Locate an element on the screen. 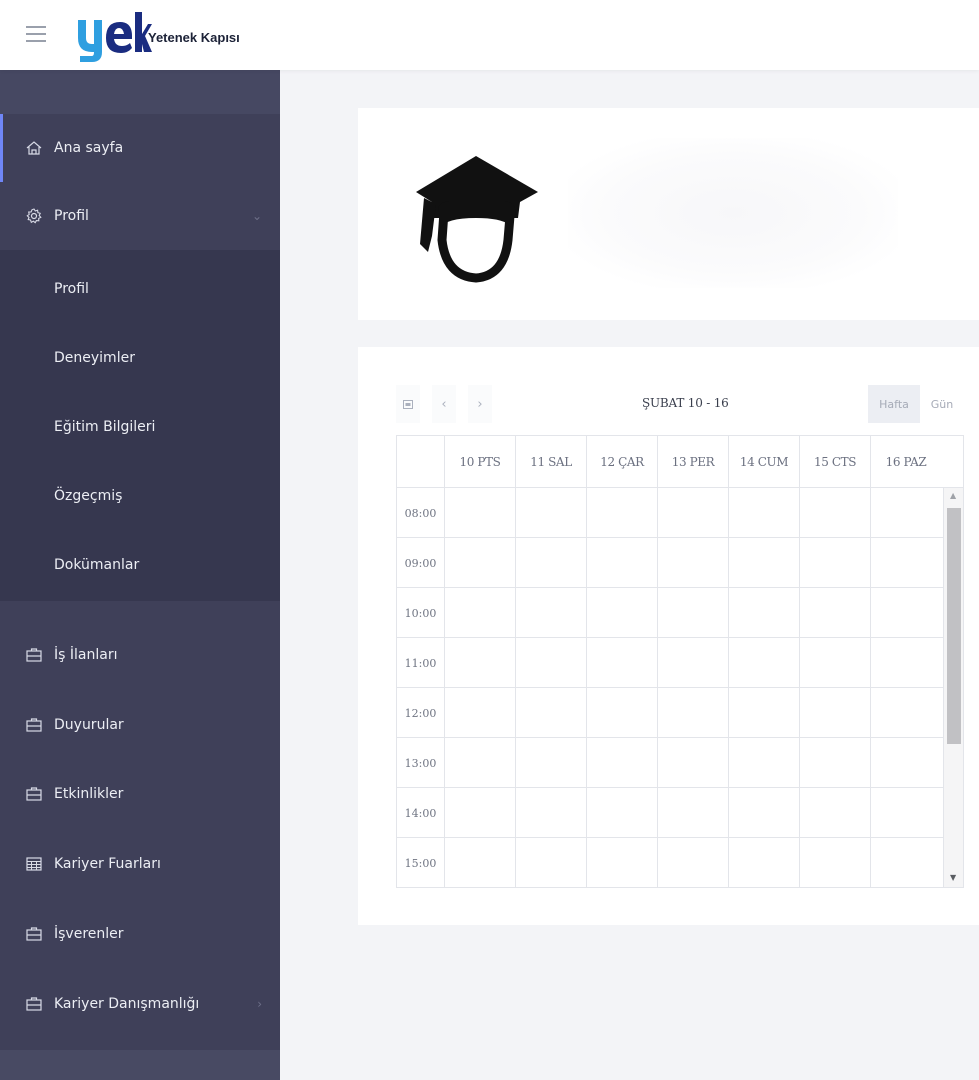 The height and width of the screenshot is (1080, 979). submenu-item-education: Eğitim Bilgileri is located at coordinates (140, 426).